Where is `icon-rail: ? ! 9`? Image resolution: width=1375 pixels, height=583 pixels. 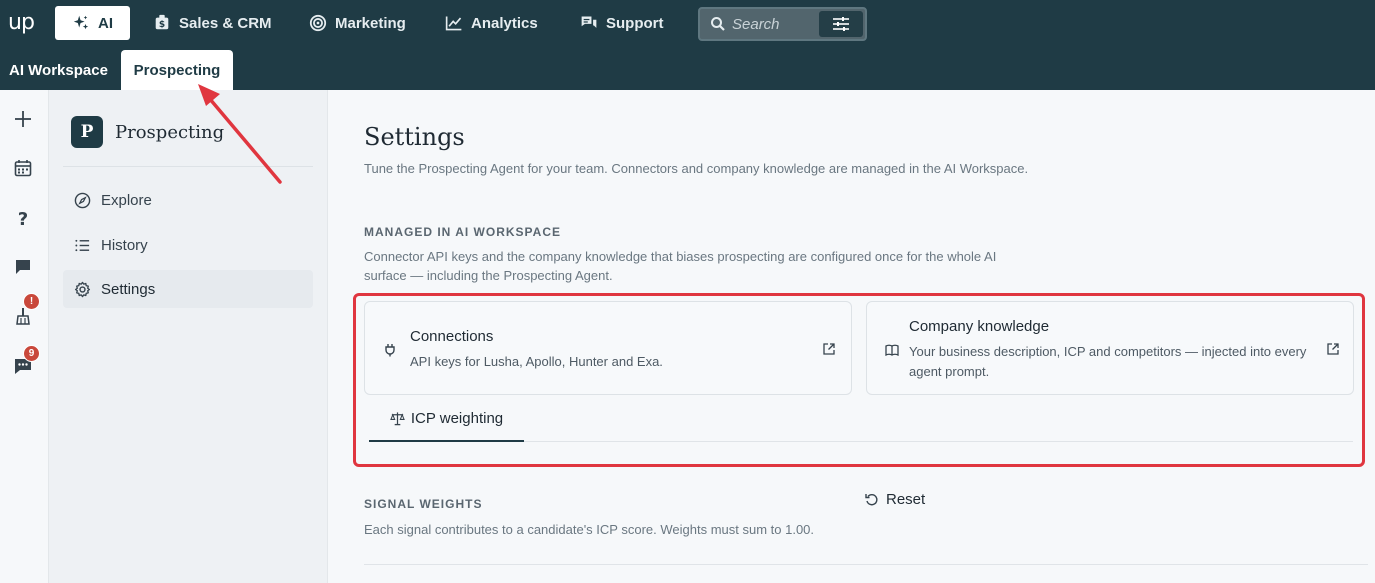
icon-rail: ? ! 9 is located at coordinates (24, 336).